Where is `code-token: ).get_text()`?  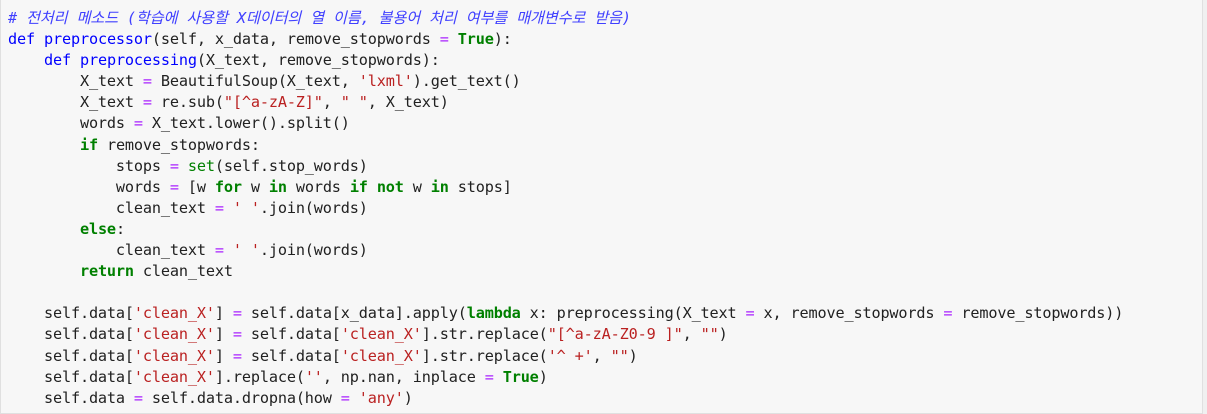 code-token: ).get_text() is located at coordinates (466, 81).